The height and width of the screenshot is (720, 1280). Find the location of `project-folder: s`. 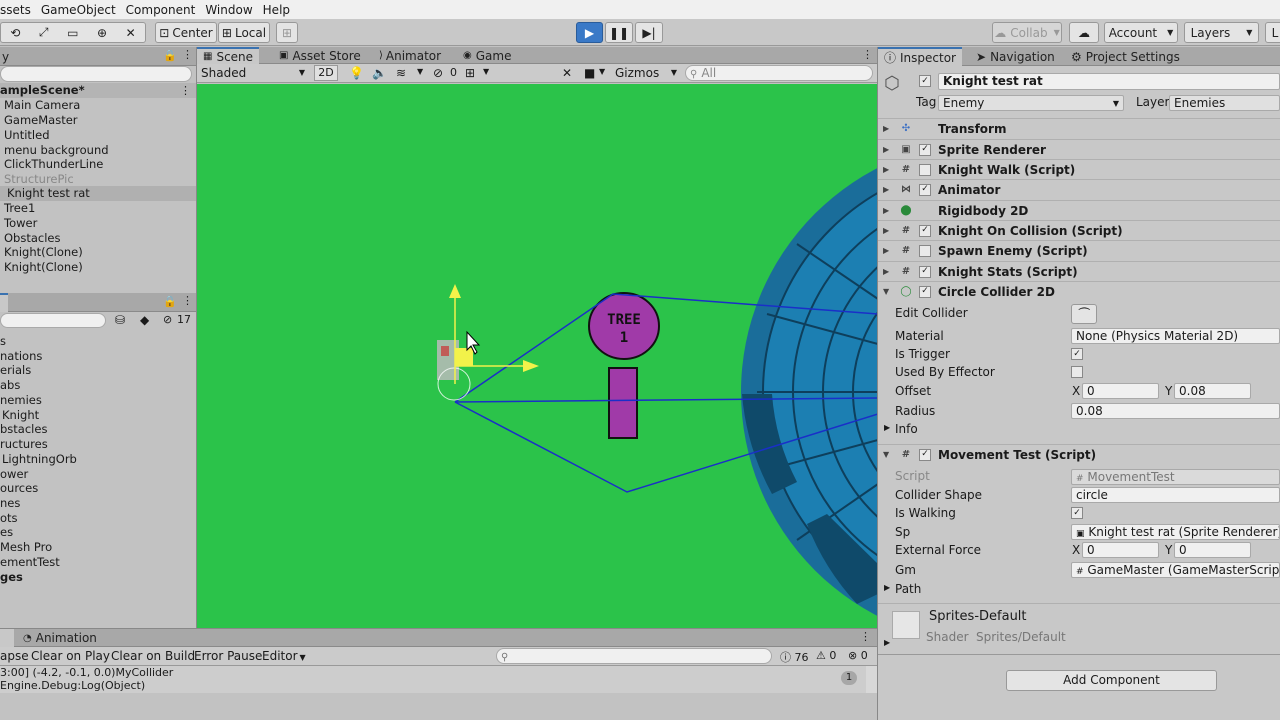

project-folder: s is located at coordinates (3, 341).